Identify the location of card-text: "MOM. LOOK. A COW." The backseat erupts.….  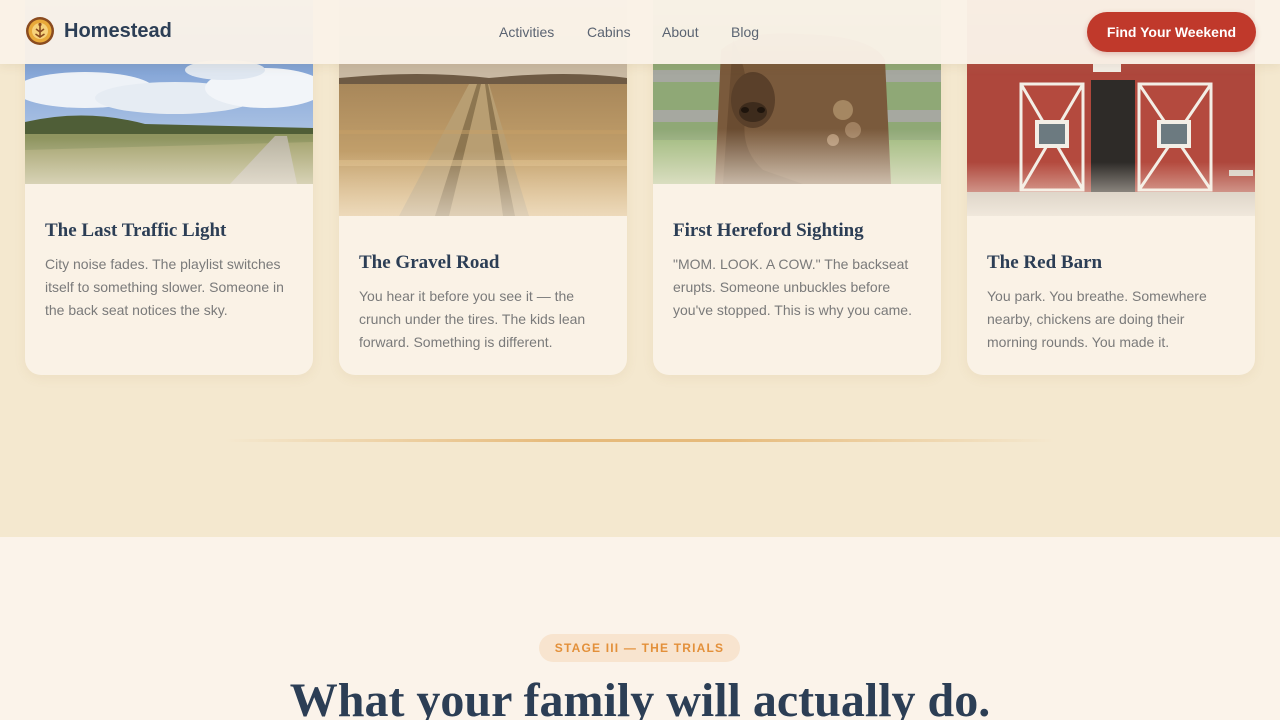
(792, 287).